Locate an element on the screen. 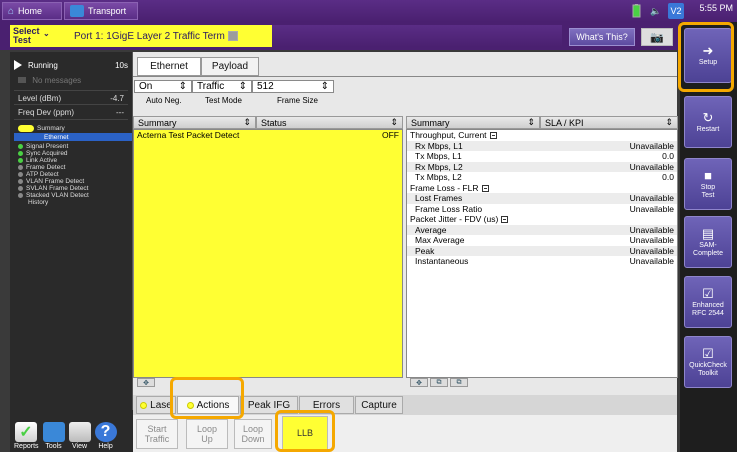 This screenshot has height=452, width=737. running-status: Running 10s is located at coordinates (71, 65).